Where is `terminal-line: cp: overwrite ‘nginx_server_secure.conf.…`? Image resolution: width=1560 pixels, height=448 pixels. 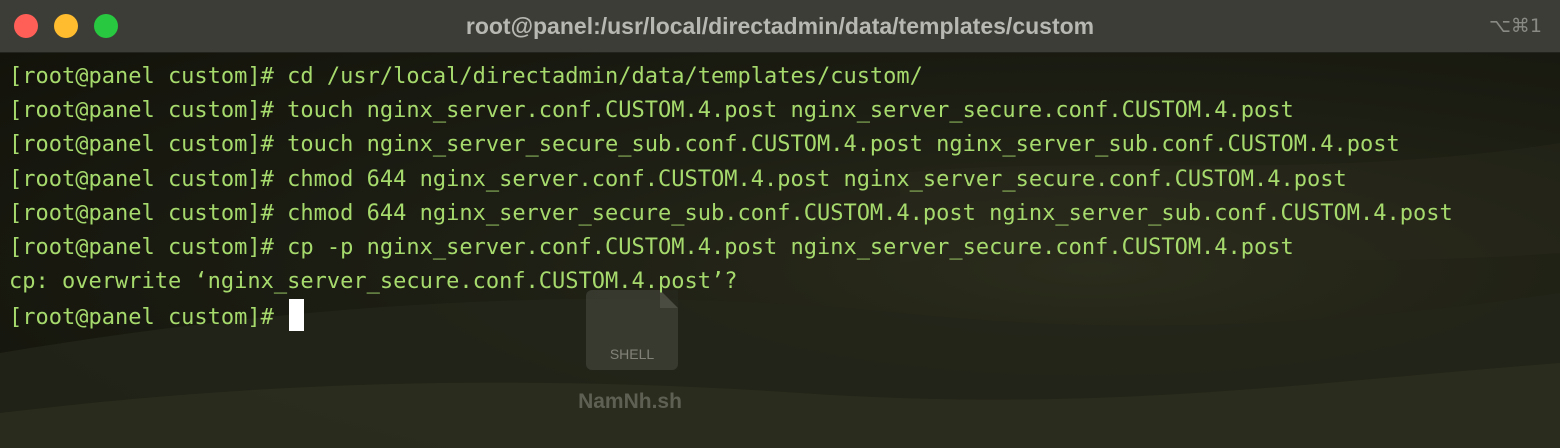 terminal-line: cp: overwrite ‘nginx_server_secure.conf.… is located at coordinates (373, 282).